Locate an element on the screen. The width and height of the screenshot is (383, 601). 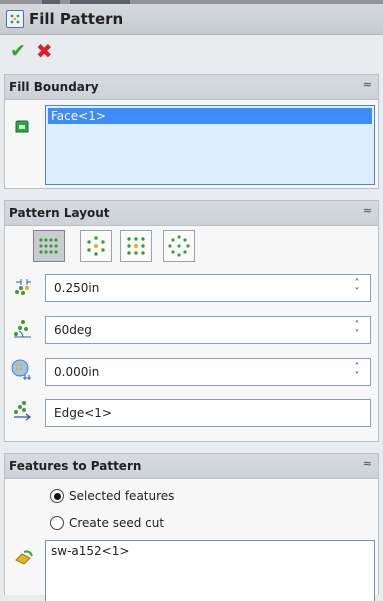
pattern-direction-icon is located at coordinates (22, 411).